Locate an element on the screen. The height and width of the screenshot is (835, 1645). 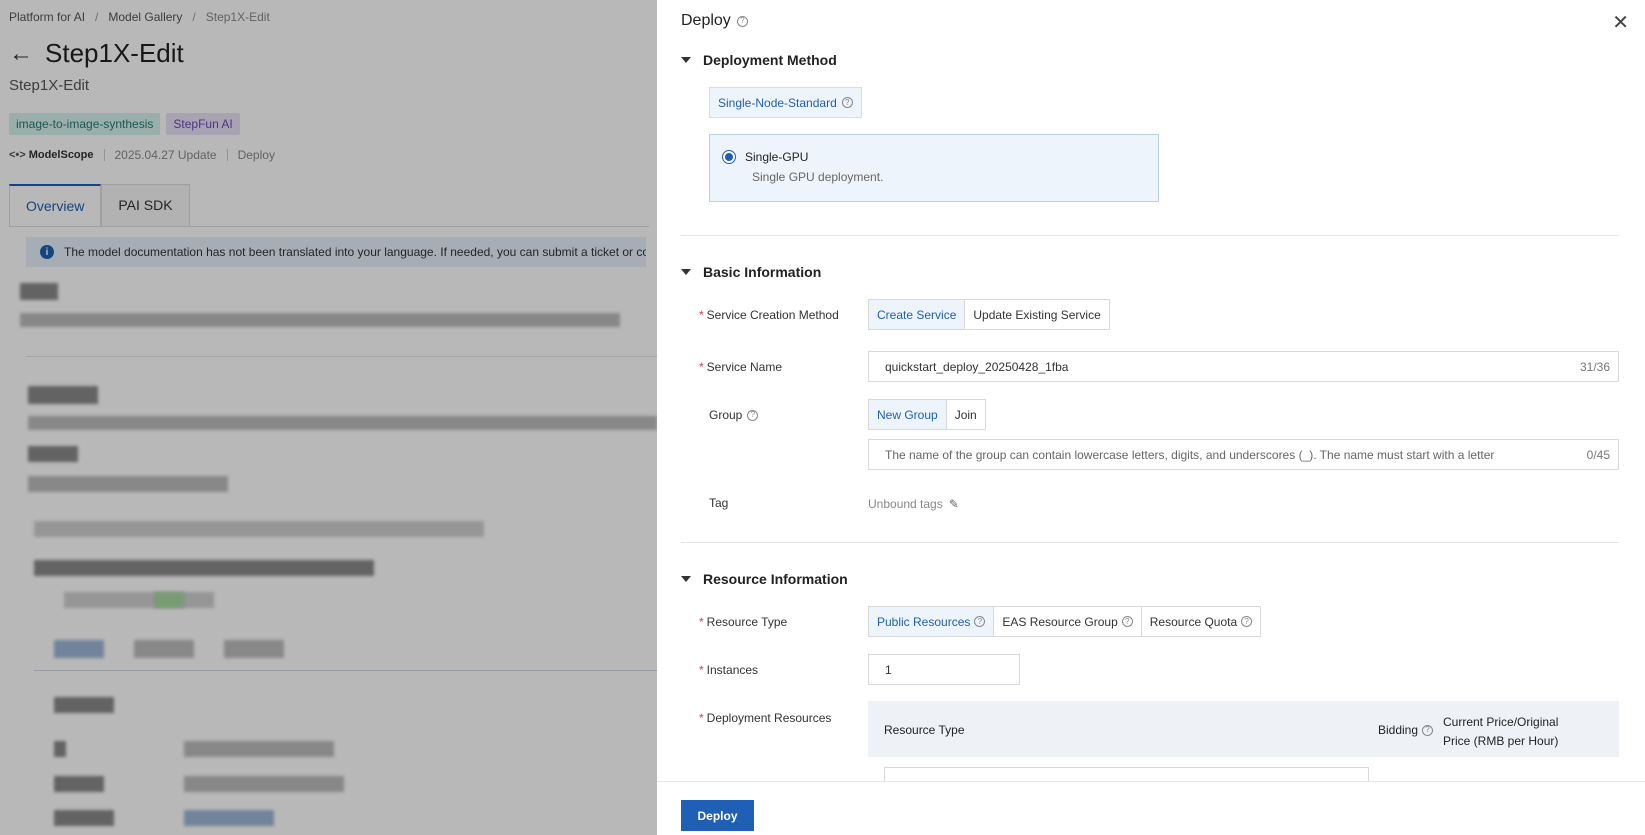
resource-type-select is located at coordinates (1126, 774).